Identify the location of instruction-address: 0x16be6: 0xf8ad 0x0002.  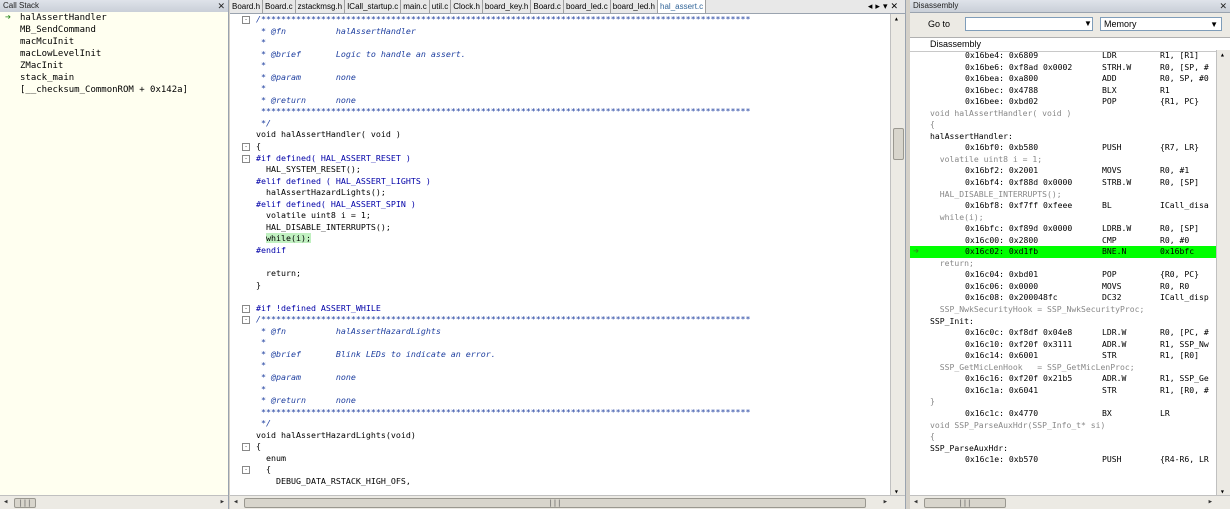
(1019, 66).